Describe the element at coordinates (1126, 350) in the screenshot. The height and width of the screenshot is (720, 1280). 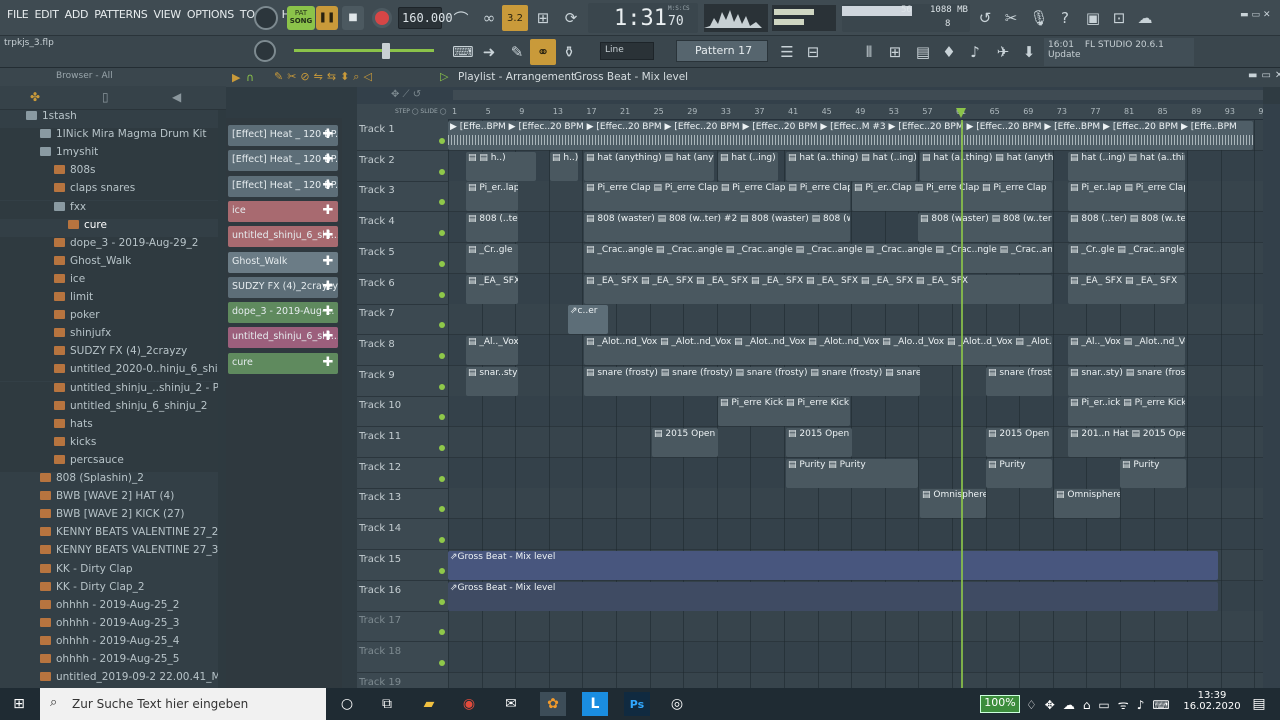
I see `playlist-clip: ▤ _Al.._Vox ▤ _Alot..nd_Vox` at that location.